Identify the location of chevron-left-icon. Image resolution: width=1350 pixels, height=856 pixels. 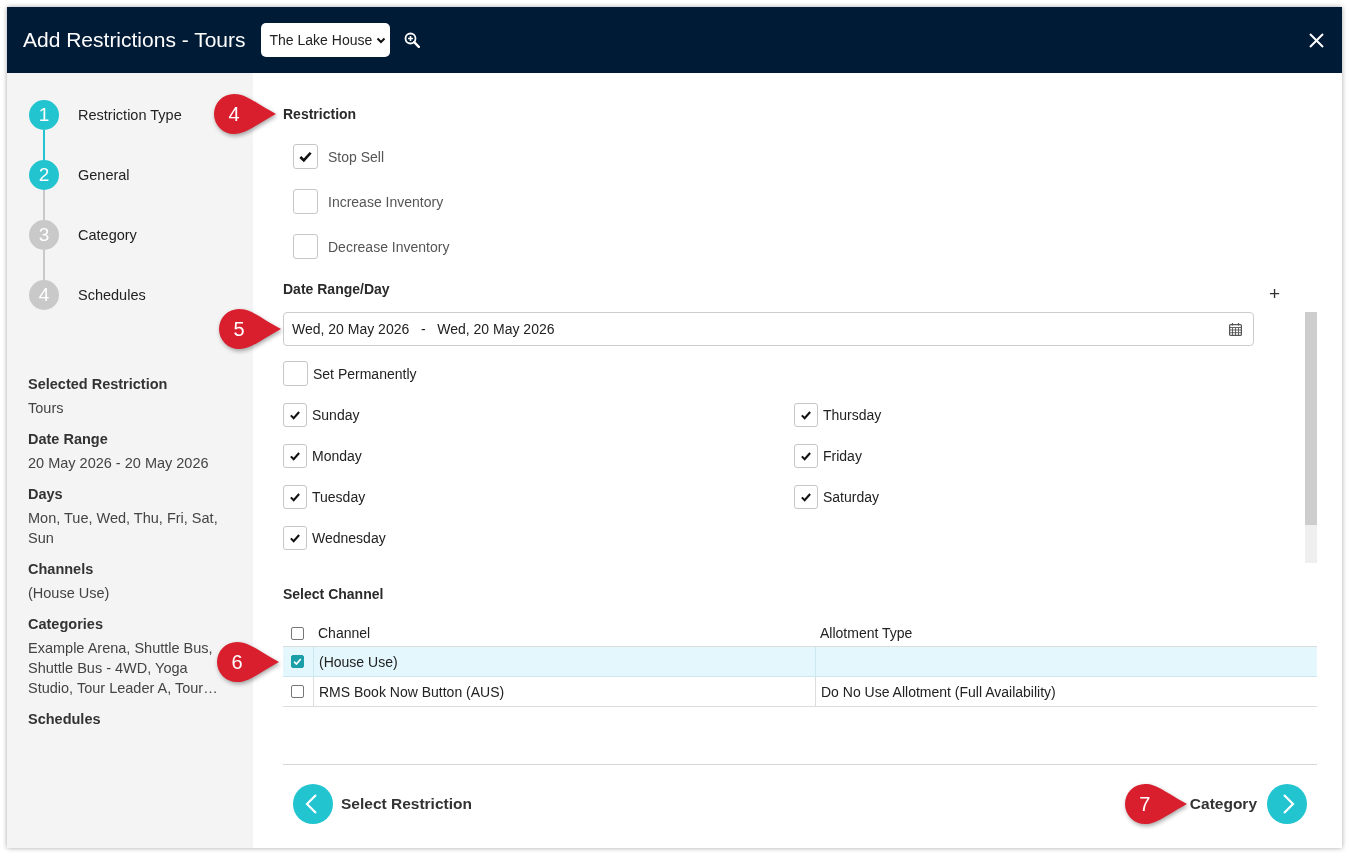
(313, 804).